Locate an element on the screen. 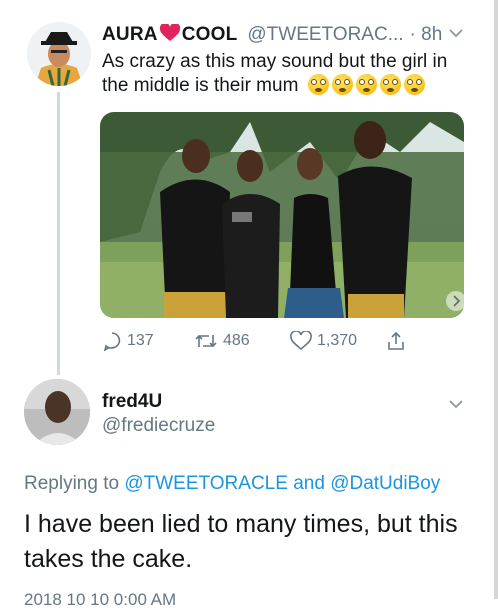 This screenshot has height=610, width=498. replying-to-line: Replying to @TWEETORACLE and @DatUdiBoy is located at coordinates (232, 484).